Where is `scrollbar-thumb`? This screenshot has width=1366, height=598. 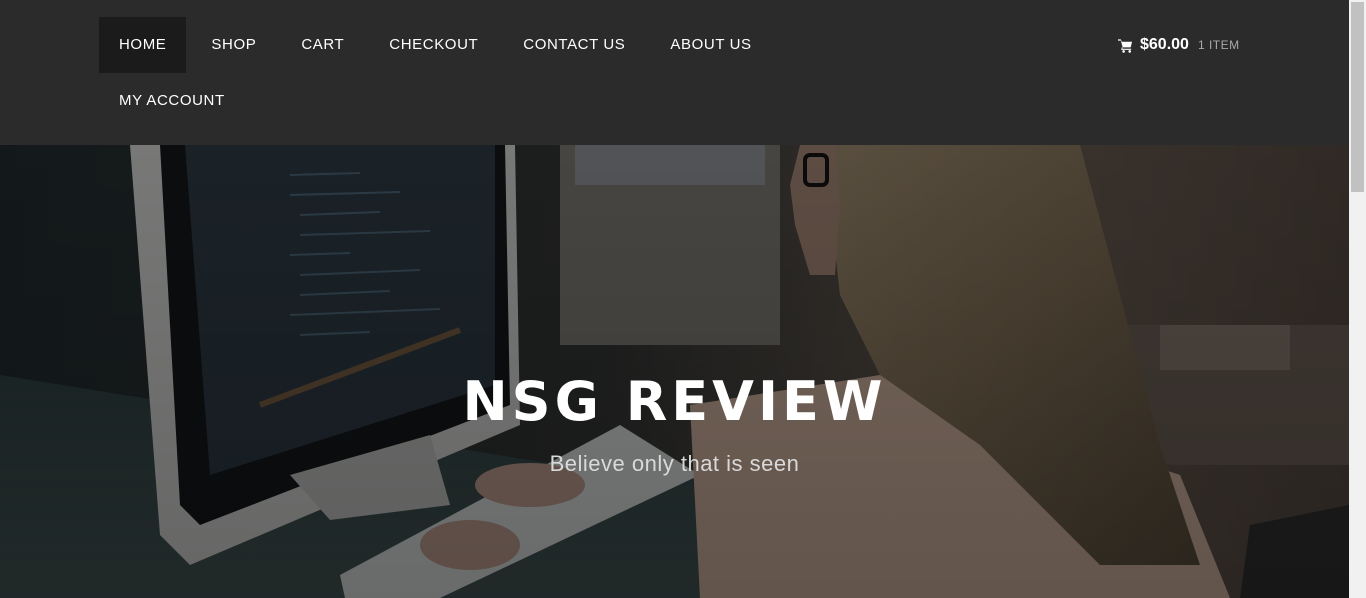
scrollbar-thumb is located at coordinates (1357, 97).